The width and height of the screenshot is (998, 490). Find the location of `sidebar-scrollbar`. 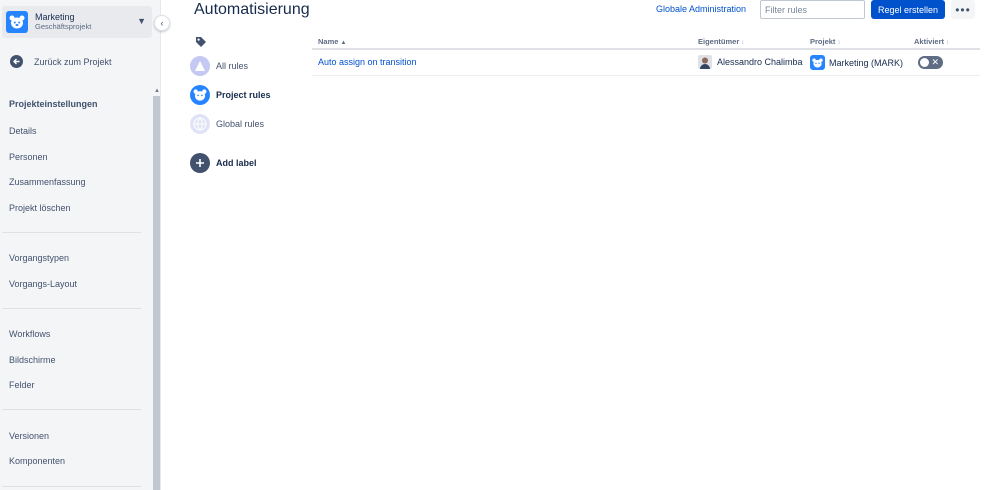

sidebar-scrollbar is located at coordinates (156, 293).